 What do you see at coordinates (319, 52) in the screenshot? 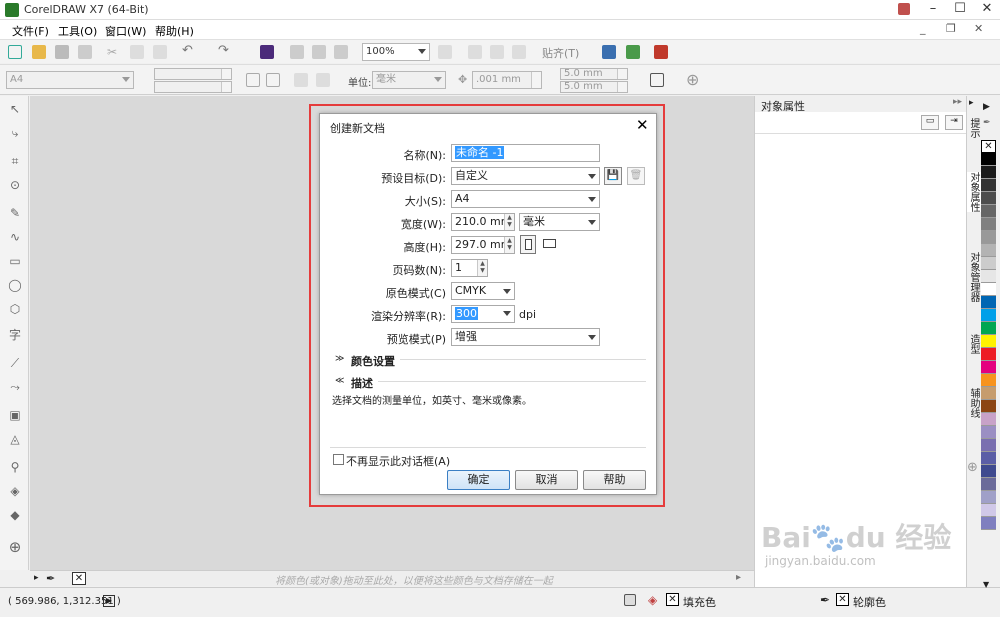
I see `export-icon` at bounding box center [319, 52].